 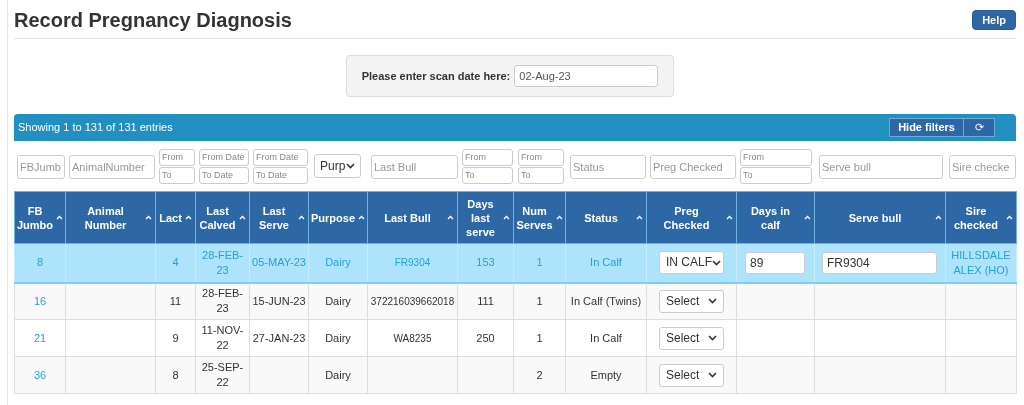 What do you see at coordinates (175, 301) in the screenshot?
I see `table-cell-text: 11` at bounding box center [175, 301].